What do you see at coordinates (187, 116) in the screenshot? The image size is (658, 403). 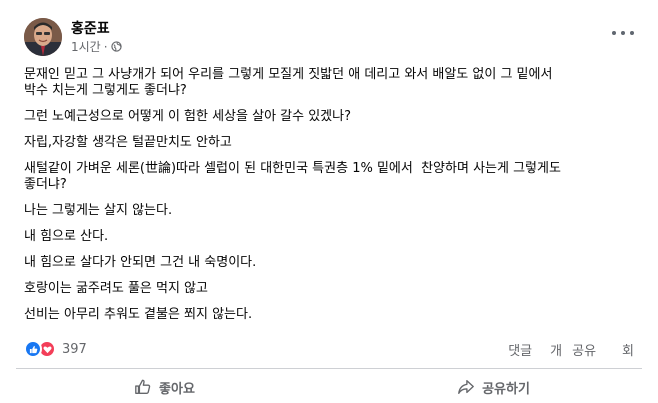 I see `post-paragraph: 그런 노예근성으로 어떻게 이 험한 세상을 살아 갈수 있겠나?` at bounding box center [187, 116].